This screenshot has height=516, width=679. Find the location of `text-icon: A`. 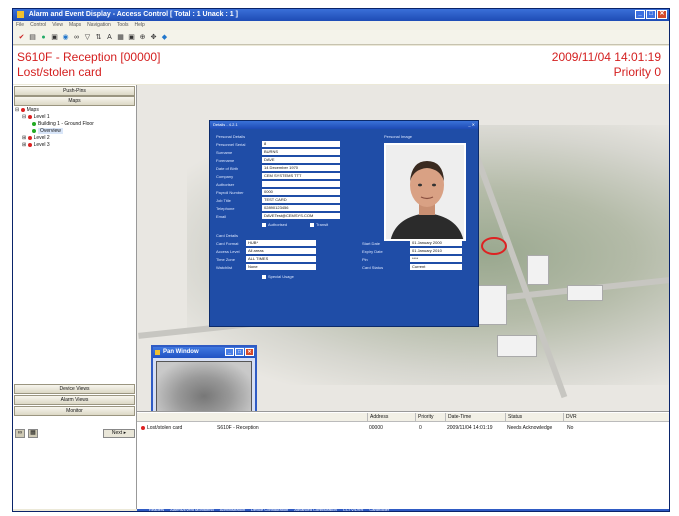

text-icon: A is located at coordinates (109, 37).